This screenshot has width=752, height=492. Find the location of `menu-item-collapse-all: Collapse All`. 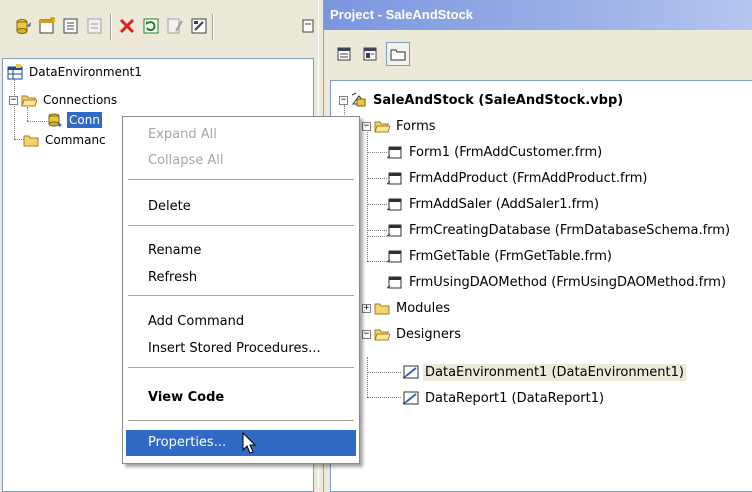

menu-item-collapse-all: Collapse All is located at coordinates (186, 160).